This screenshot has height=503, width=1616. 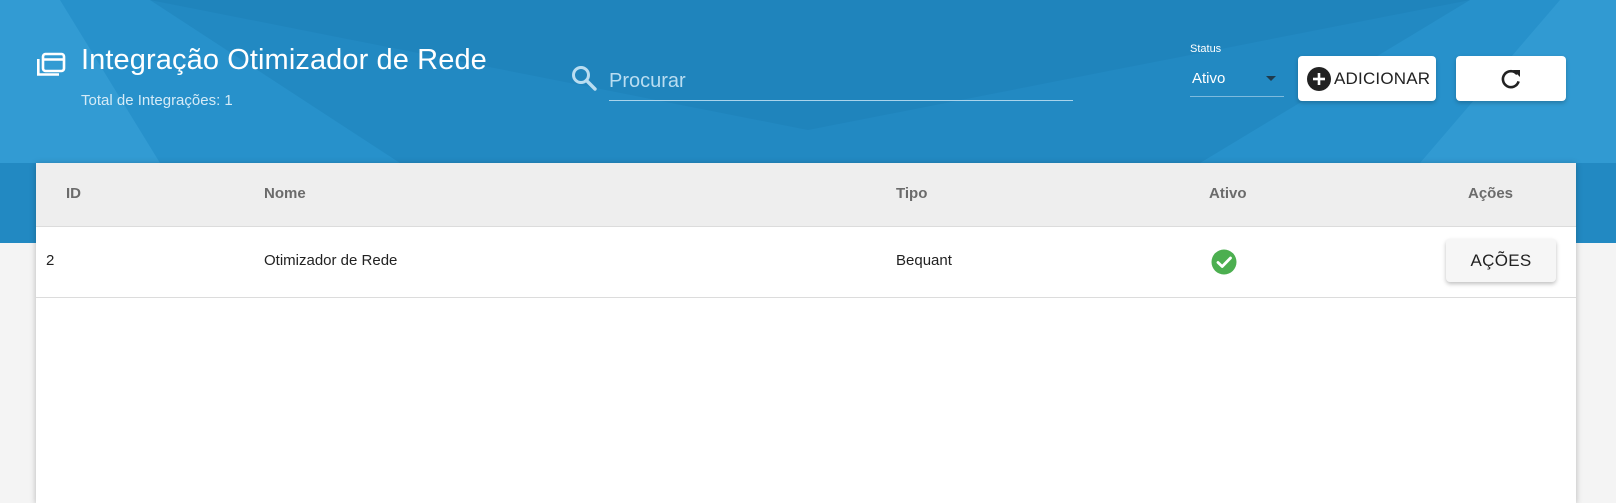 I want to click on check-circle-icon, so click(x=1224, y=262).